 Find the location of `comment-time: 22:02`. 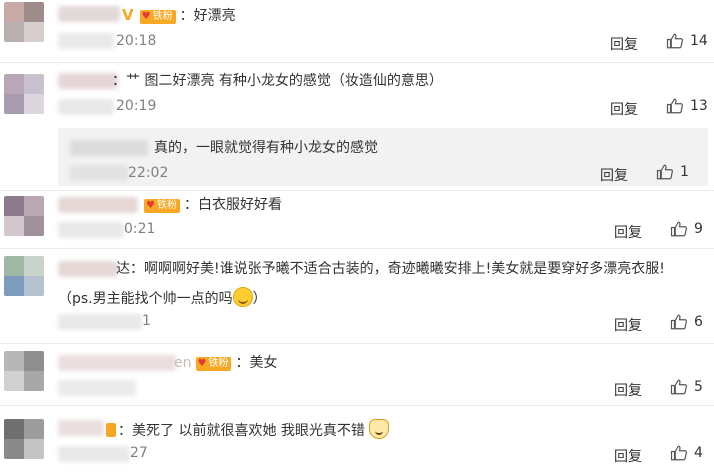

comment-time: 22:02 is located at coordinates (148, 173).